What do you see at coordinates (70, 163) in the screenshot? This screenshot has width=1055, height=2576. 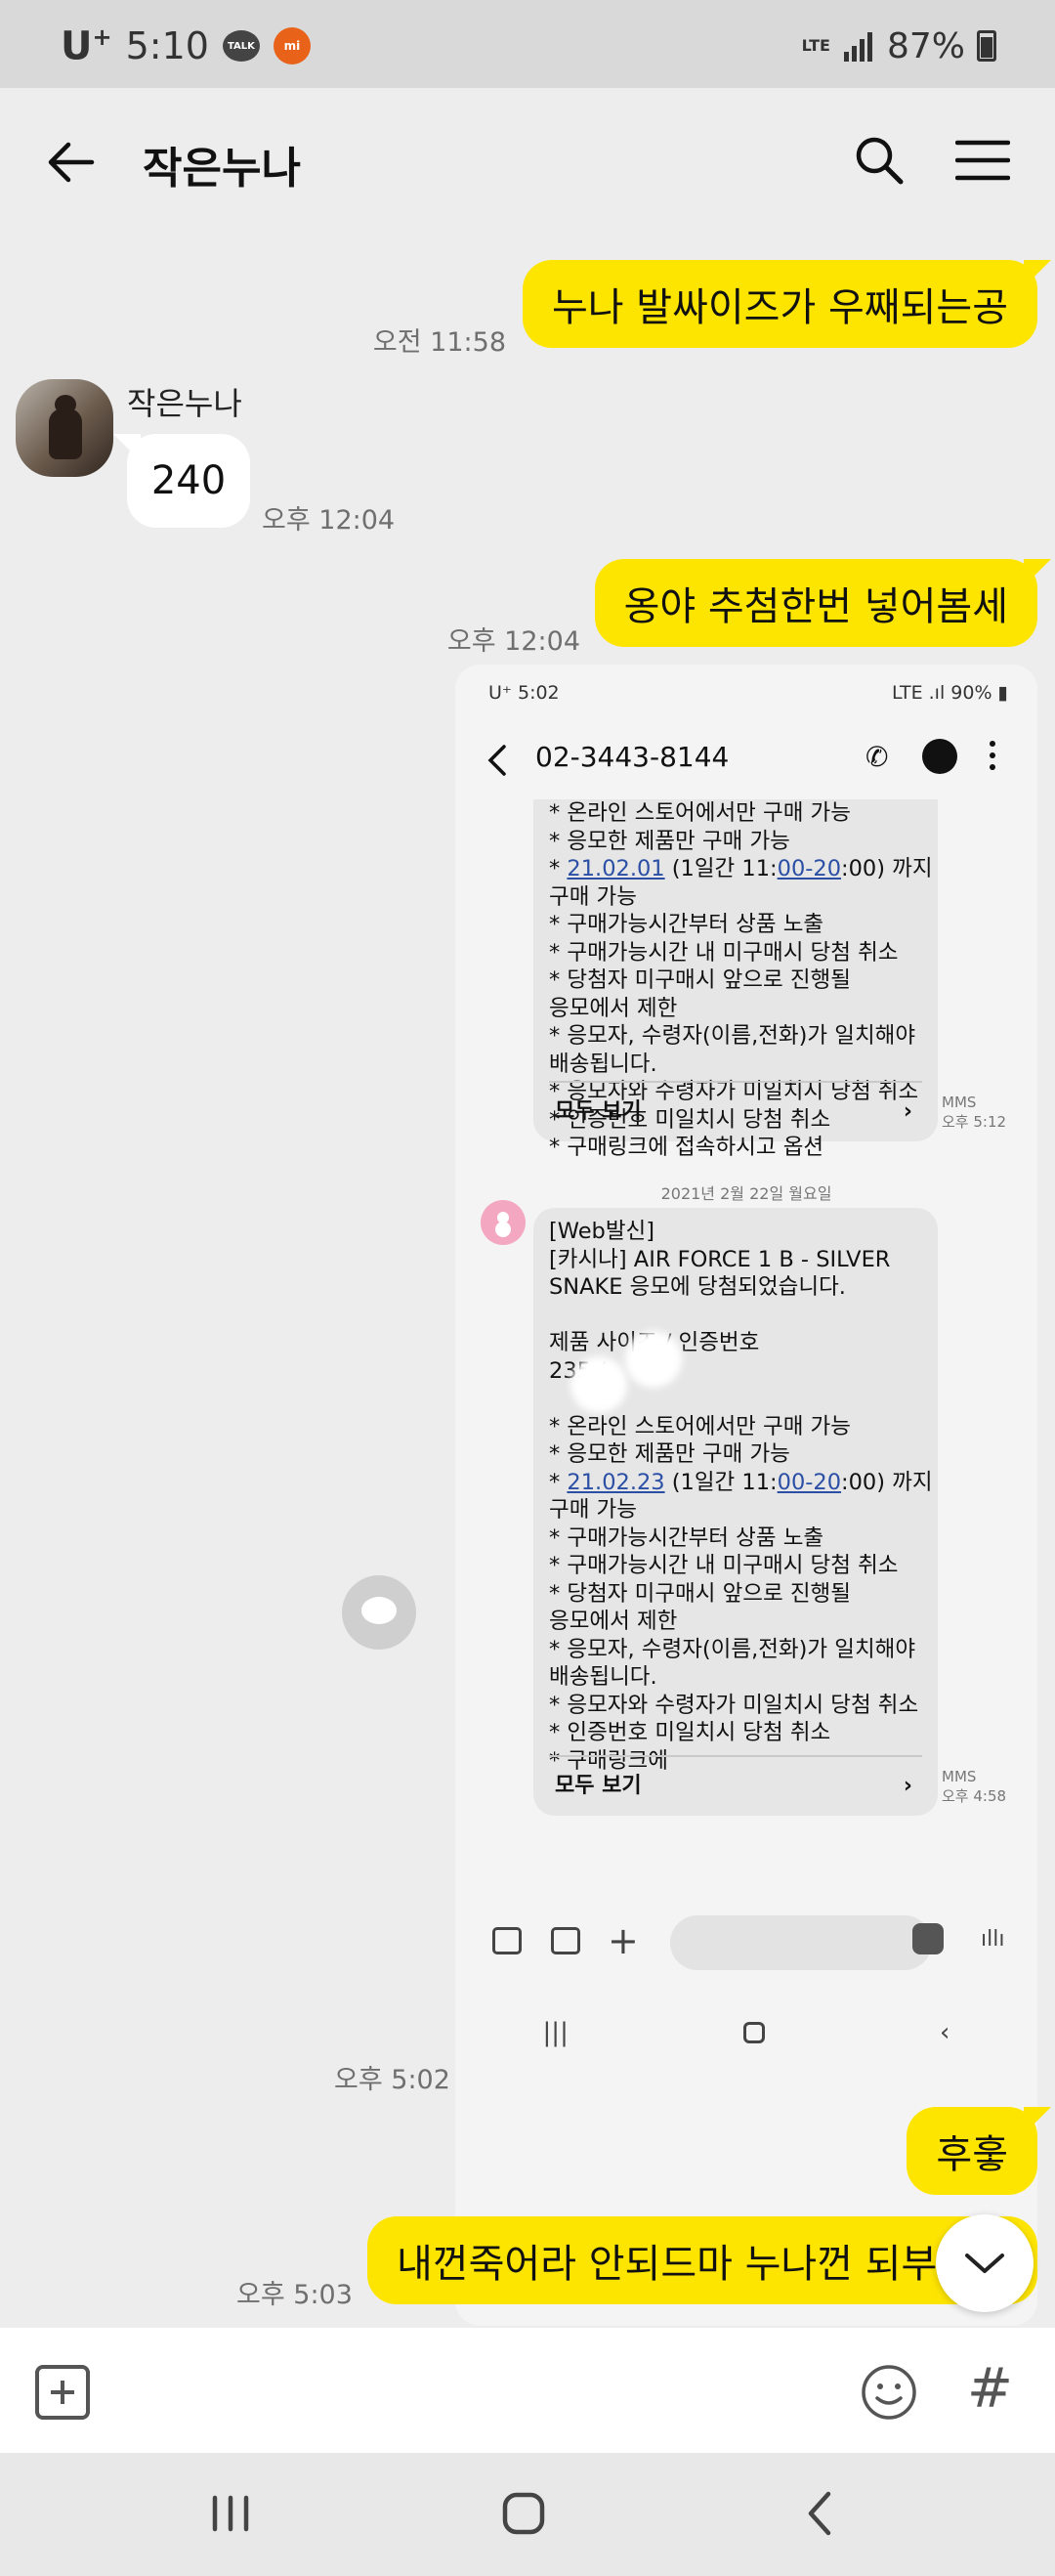 I see `back-arrow-icon` at bounding box center [70, 163].